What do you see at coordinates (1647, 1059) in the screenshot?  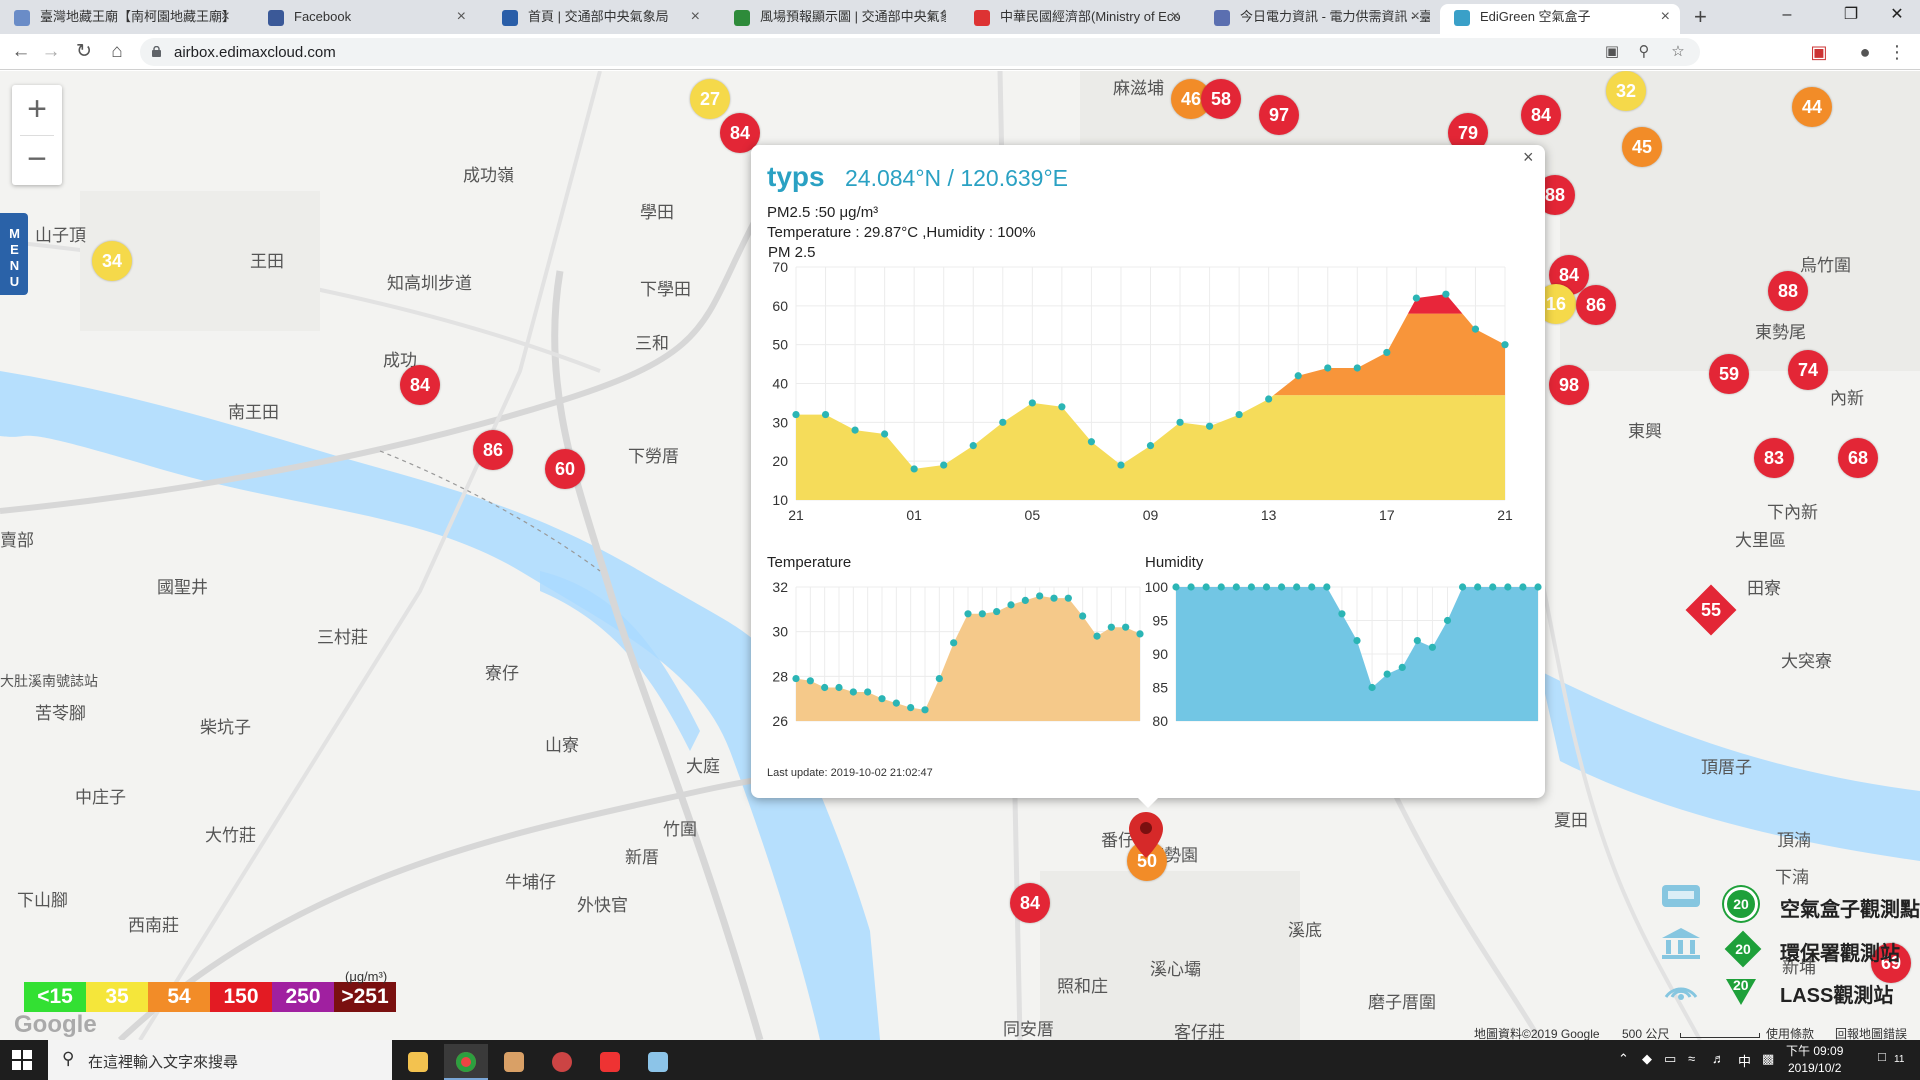 I see `tray-app-icon: ◆` at bounding box center [1647, 1059].